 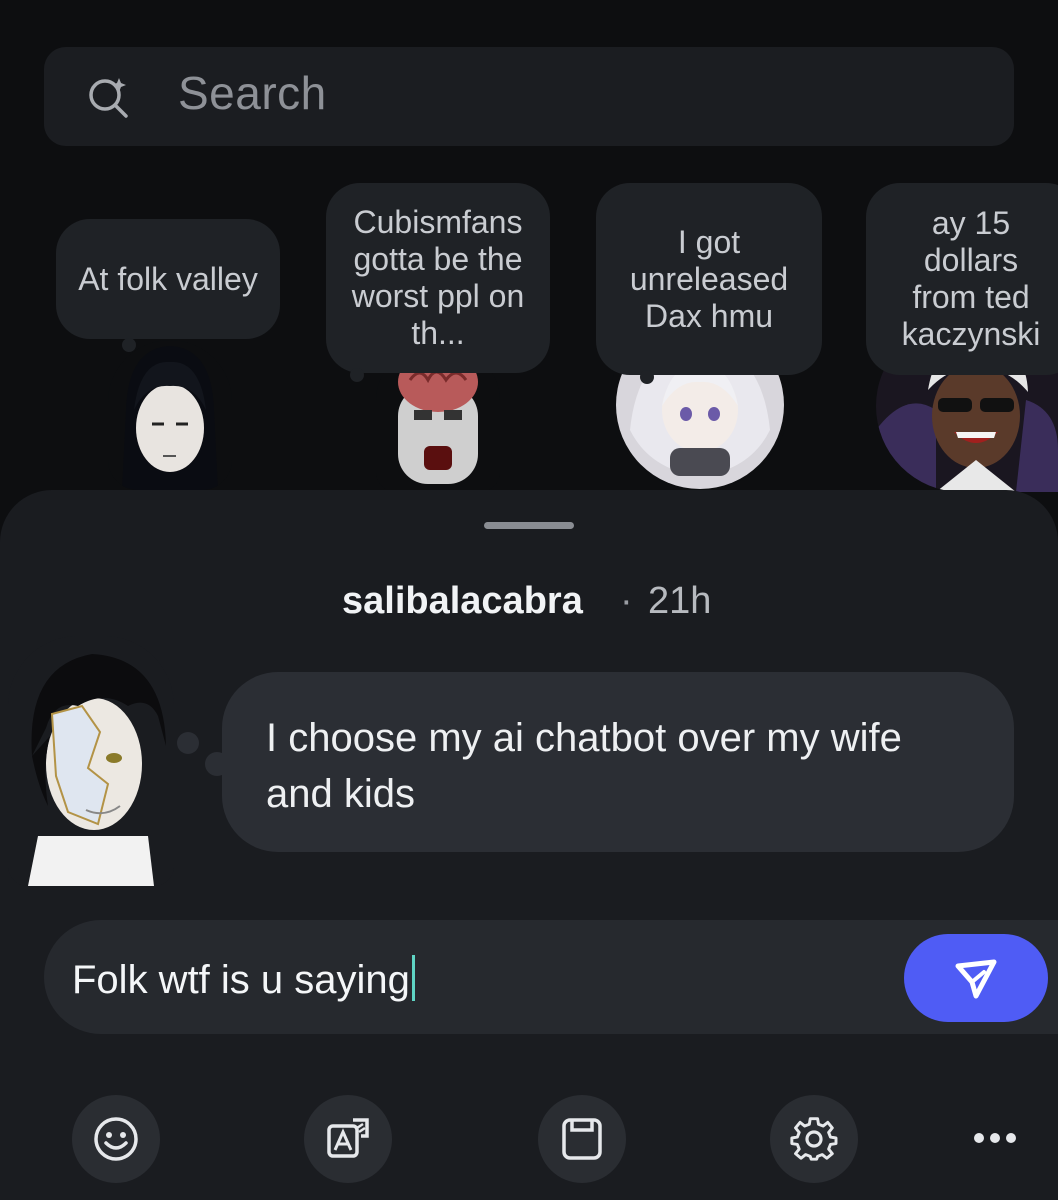 What do you see at coordinates (91, 761) in the screenshot?
I see `note-author-avatar` at bounding box center [91, 761].